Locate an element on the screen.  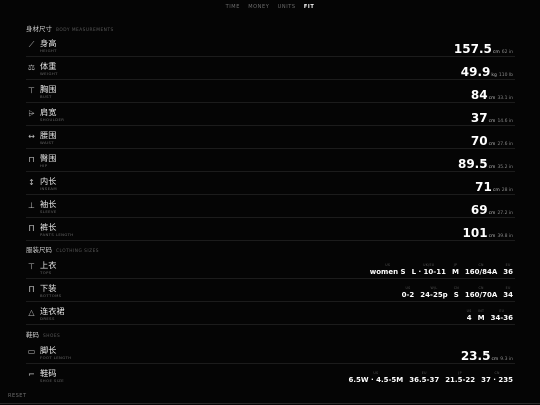
inseam-icon: ↕ is located at coordinates (31, 182).